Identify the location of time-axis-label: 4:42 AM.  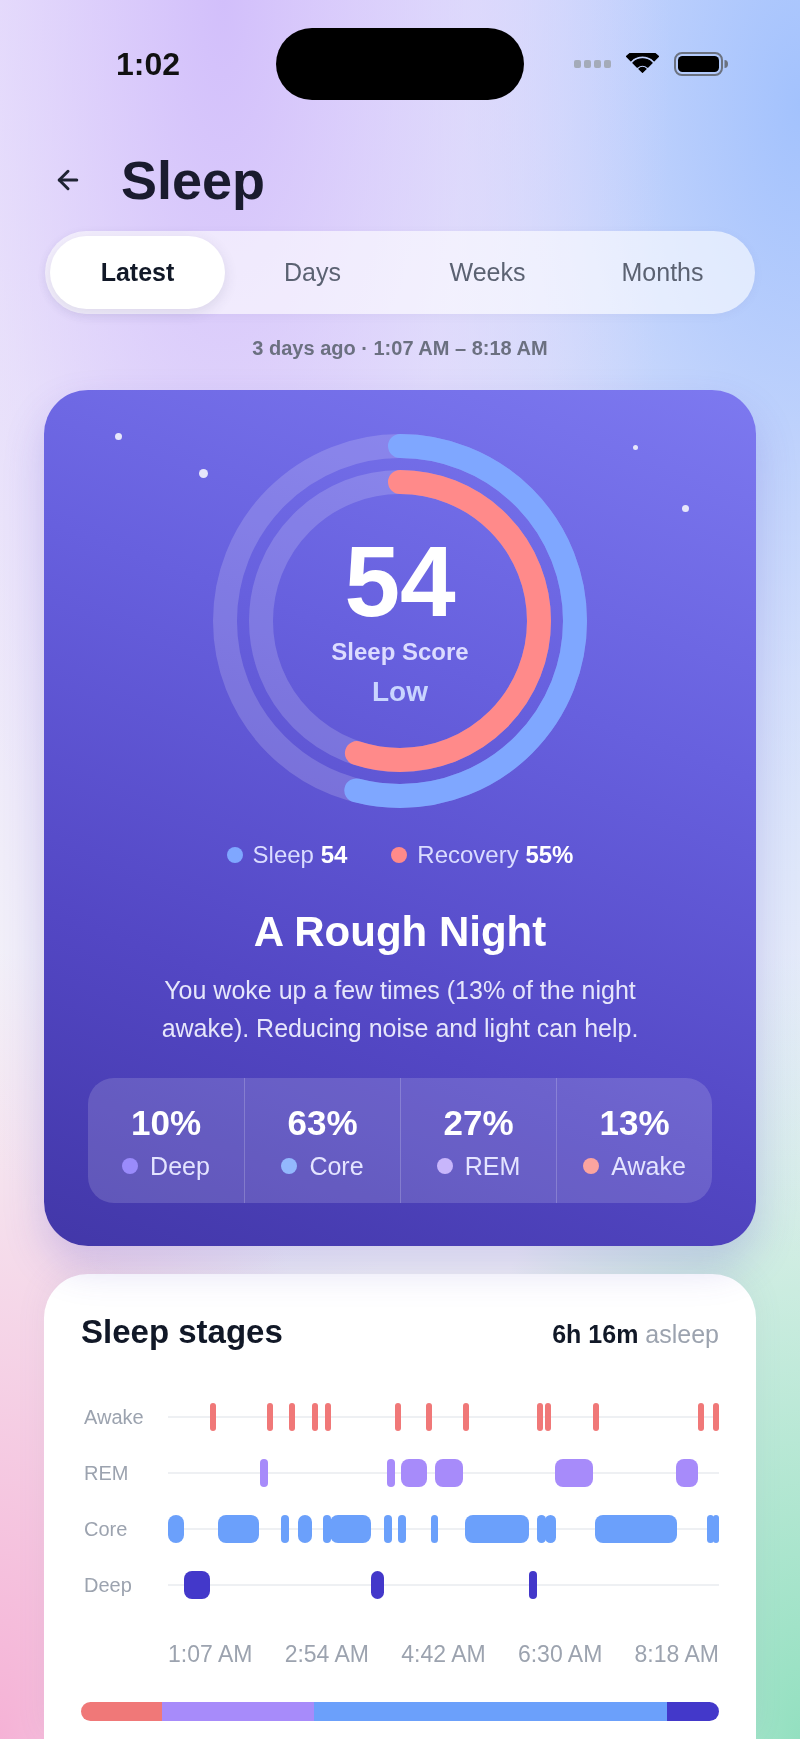
(443, 1654).